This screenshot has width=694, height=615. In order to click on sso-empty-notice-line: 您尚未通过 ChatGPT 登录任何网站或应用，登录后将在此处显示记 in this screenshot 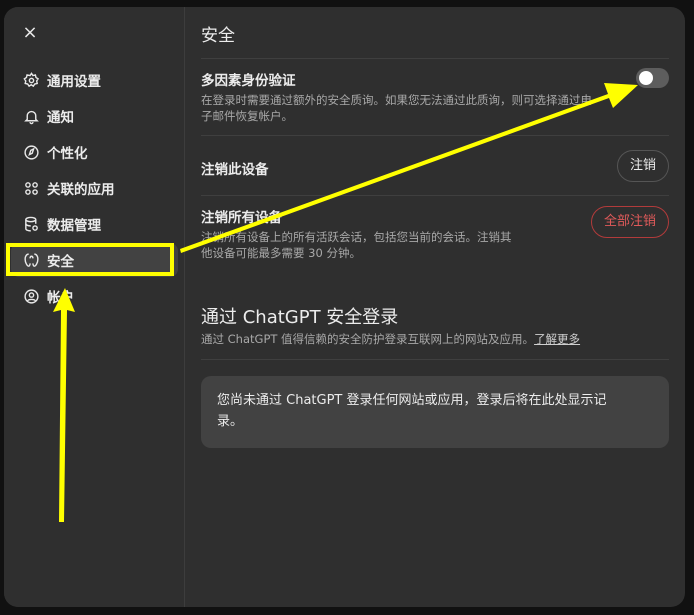, I will do `click(412, 400)`.